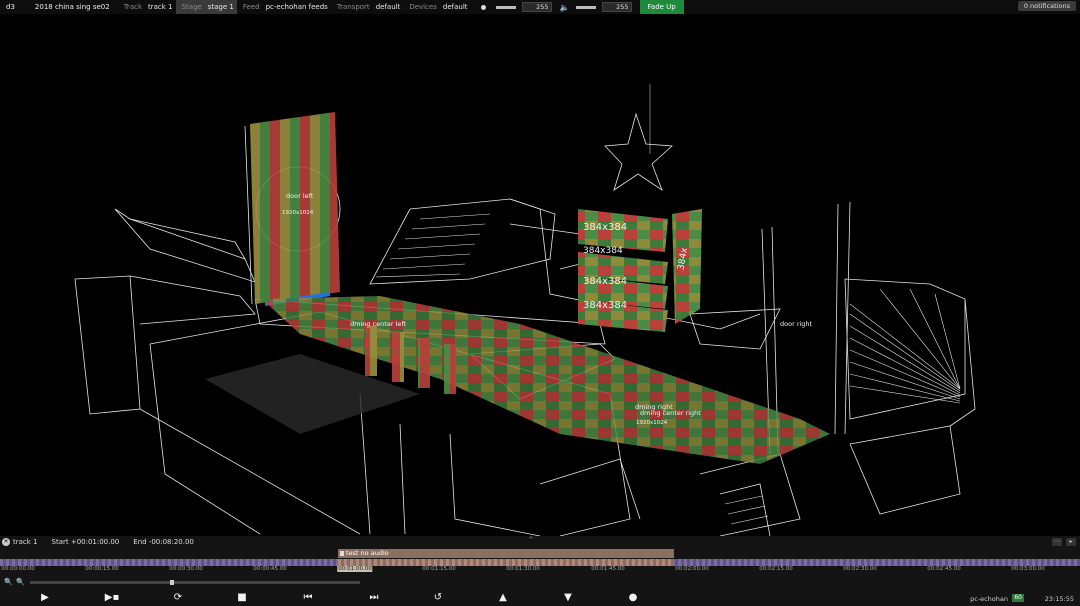 Image resolution: width=1080 pixels, height=606 pixels. I want to click on fps-badge: 60, so click(1018, 598).